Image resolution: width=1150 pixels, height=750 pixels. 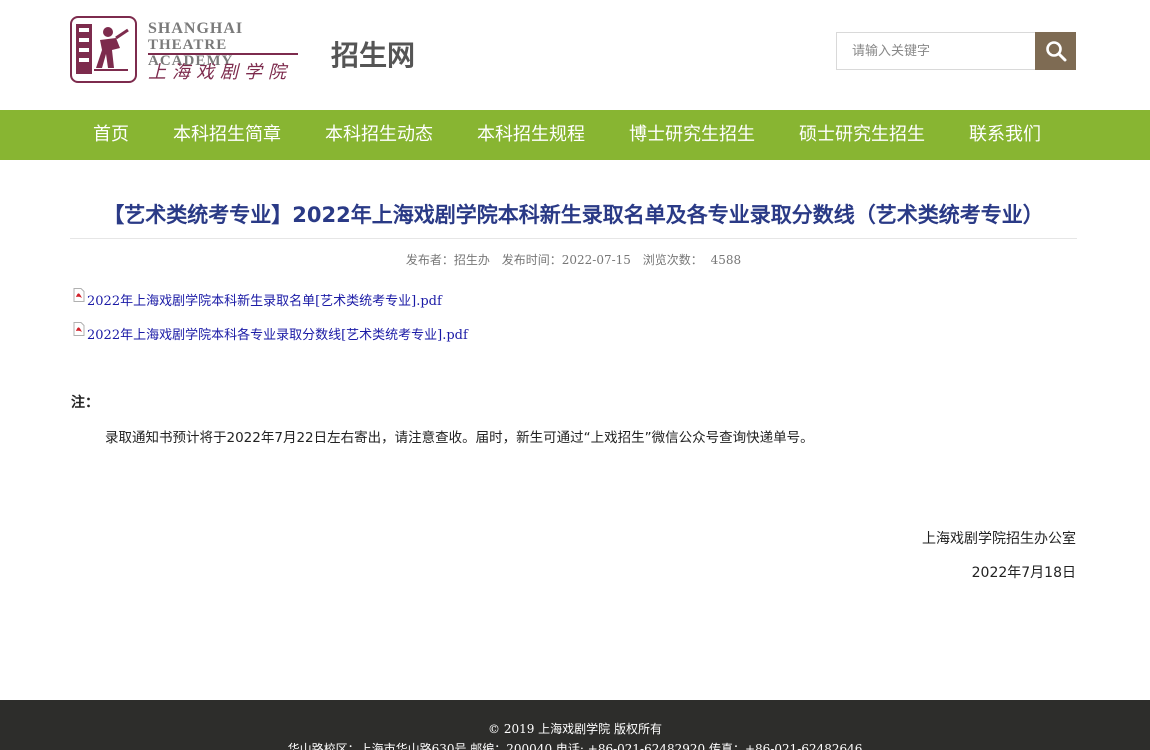 I want to click on logo-chinese-name: 上海戏剧学院, so click(x=220, y=72).